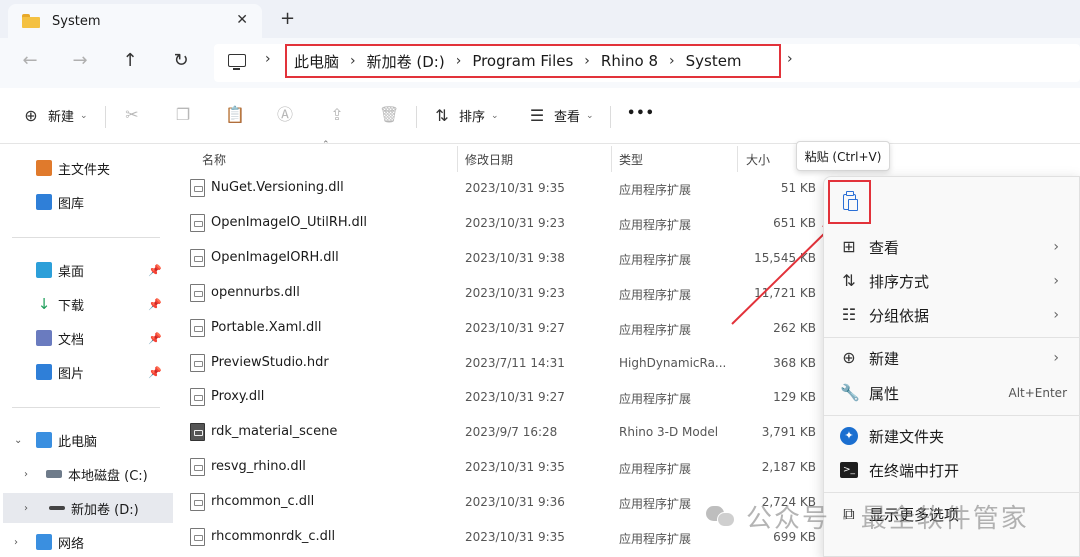 The width and height of the screenshot is (1080, 557). What do you see at coordinates (316, 61) in the screenshot?
I see `breadcrumb-this-pc: 此电脑` at bounding box center [316, 61].